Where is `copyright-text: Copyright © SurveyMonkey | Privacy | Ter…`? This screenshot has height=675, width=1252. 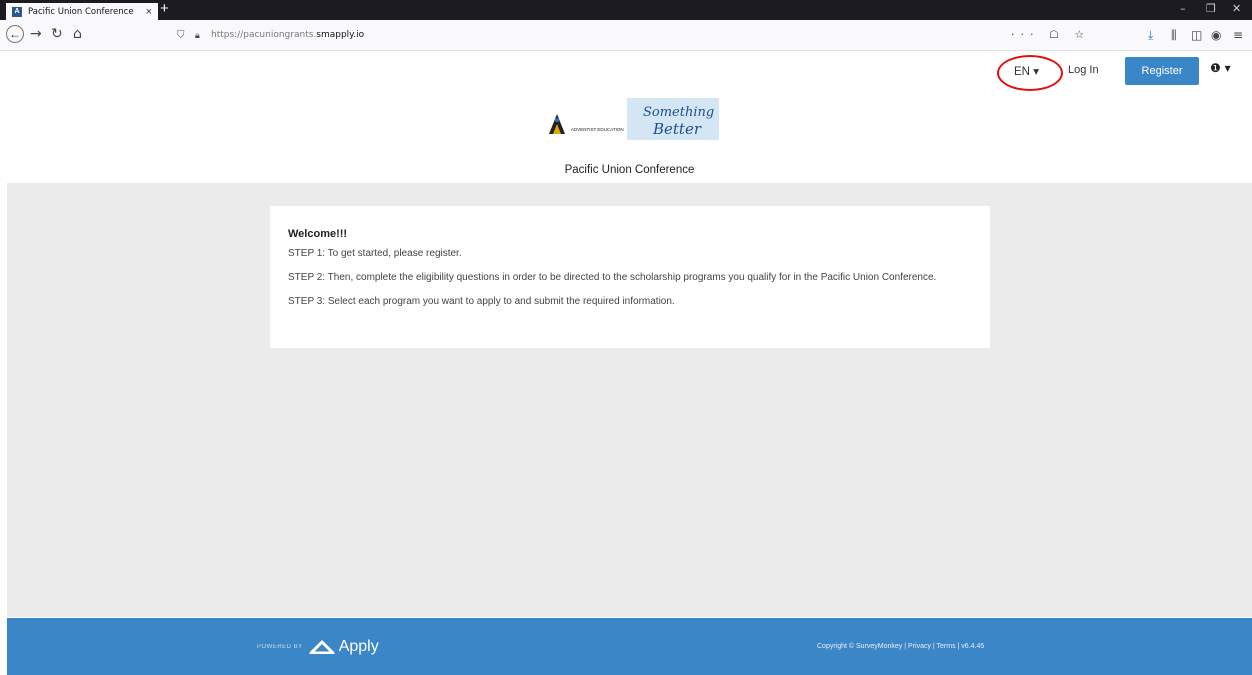
copyright-text: Copyright © SurveyMonkey | Privacy | Ter… is located at coordinates (900, 646).